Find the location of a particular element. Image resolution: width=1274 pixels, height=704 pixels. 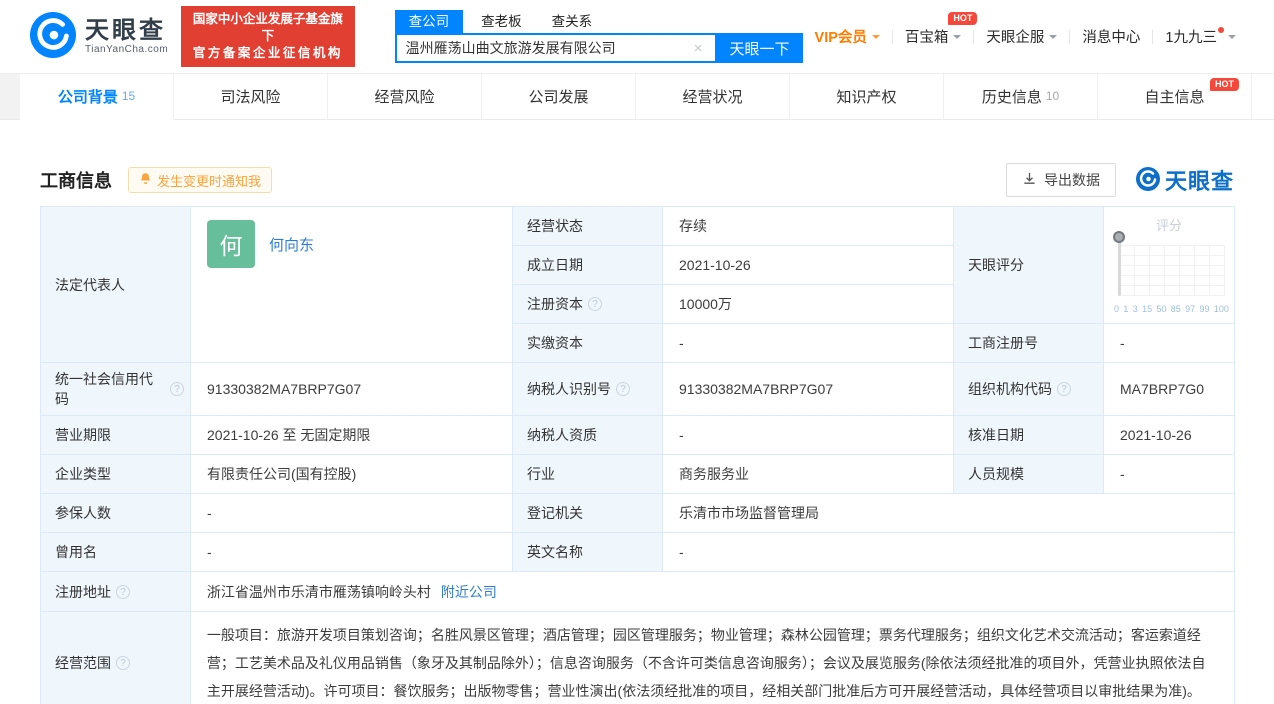

search-tab-company: 查公司 is located at coordinates (429, 21).